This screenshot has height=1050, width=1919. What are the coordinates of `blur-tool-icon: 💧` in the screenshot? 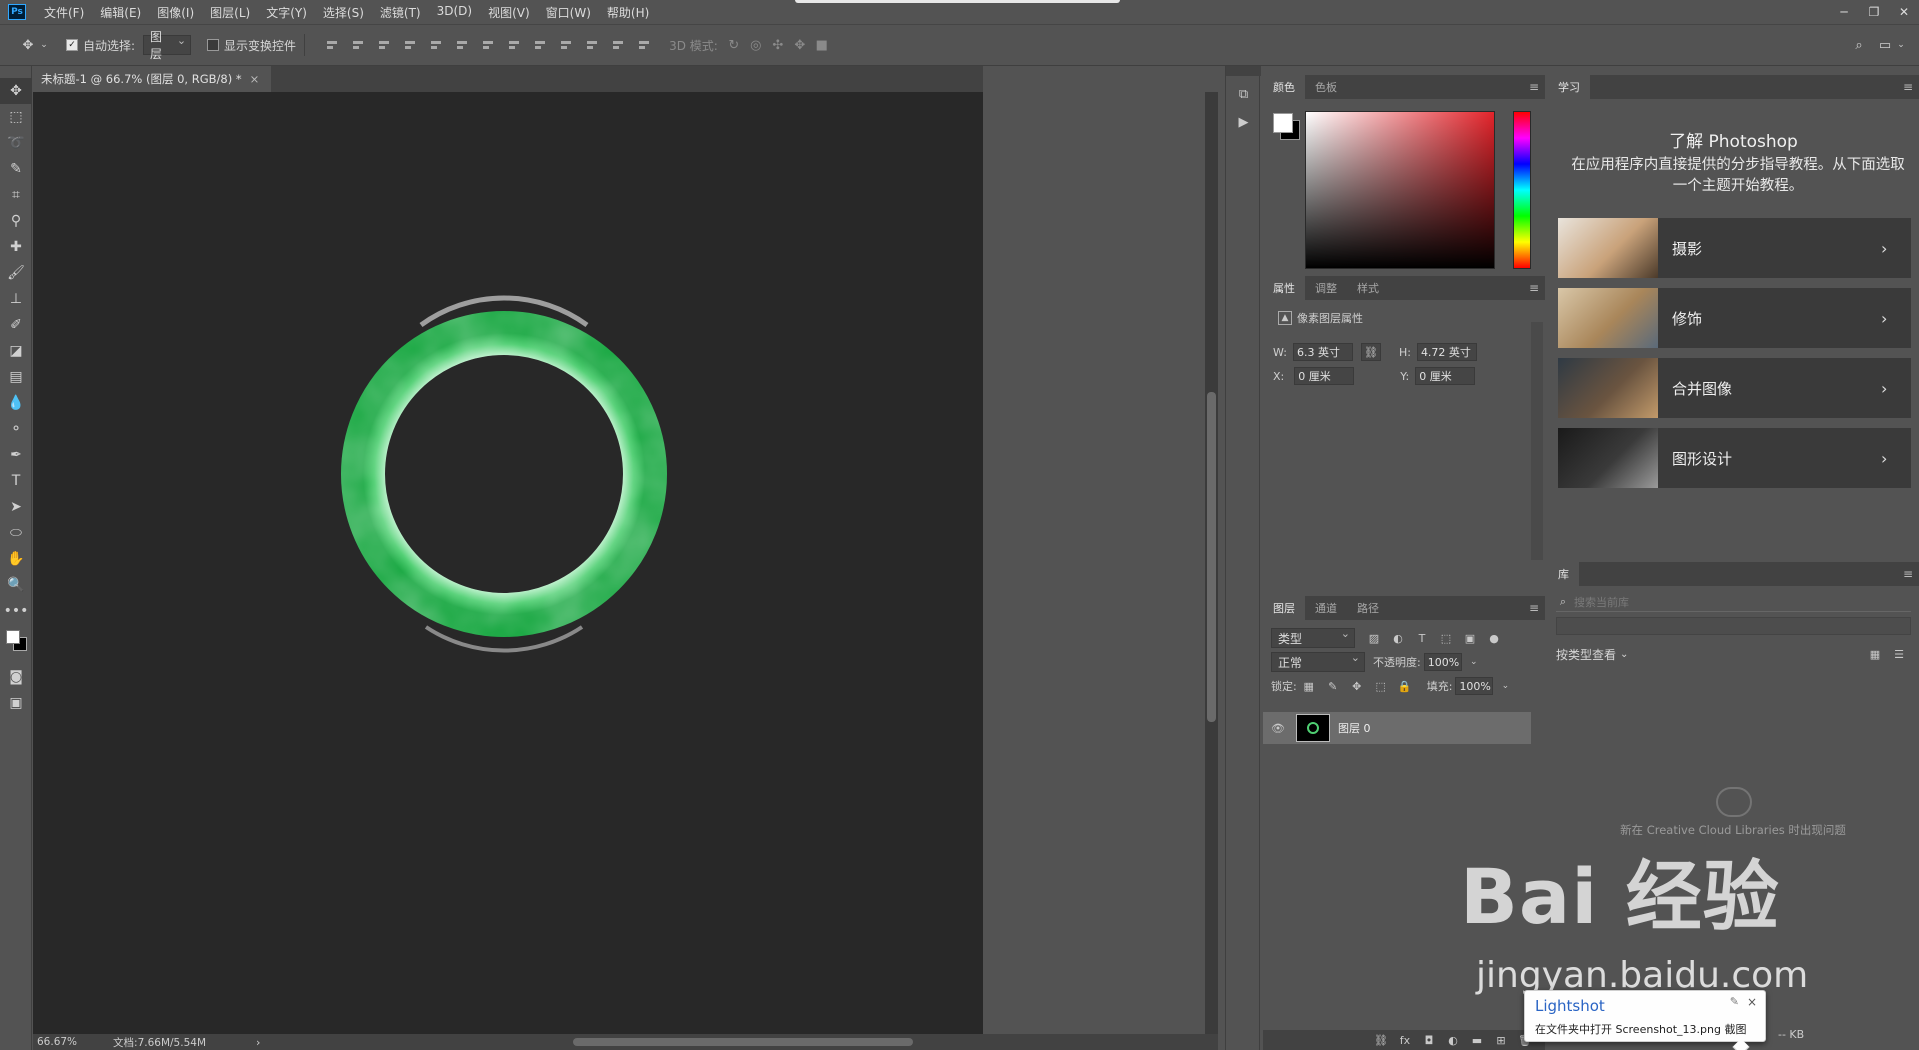 It's located at (16, 403).